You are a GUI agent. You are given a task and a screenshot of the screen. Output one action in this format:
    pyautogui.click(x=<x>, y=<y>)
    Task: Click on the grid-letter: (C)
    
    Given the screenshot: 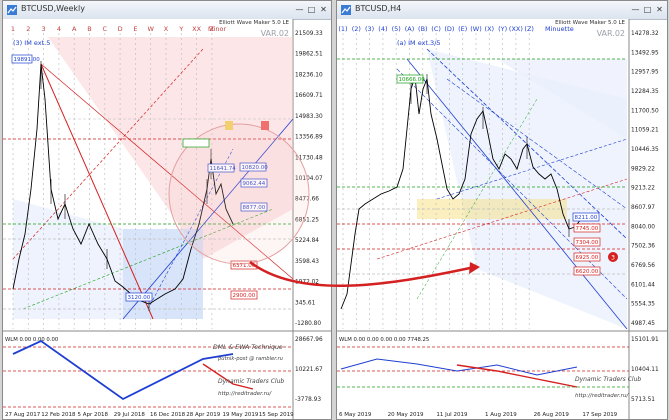 What is the action you would take?
    pyautogui.click(x=436, y=29)
    